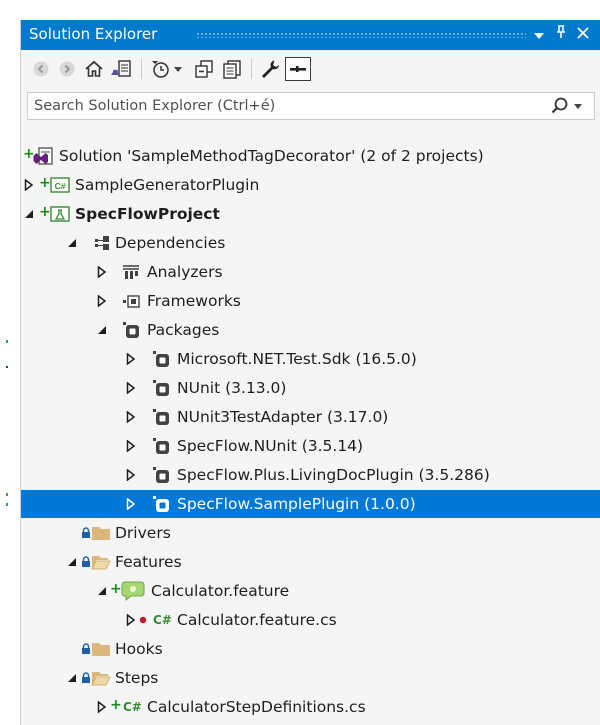 This screenshot has height=725, width=600. What do you see at coordinates (310, 185) in the screenshot?
I see `tree-item-project: + C# SampleGeneratorPlugin` at bounding box center [310, 185].